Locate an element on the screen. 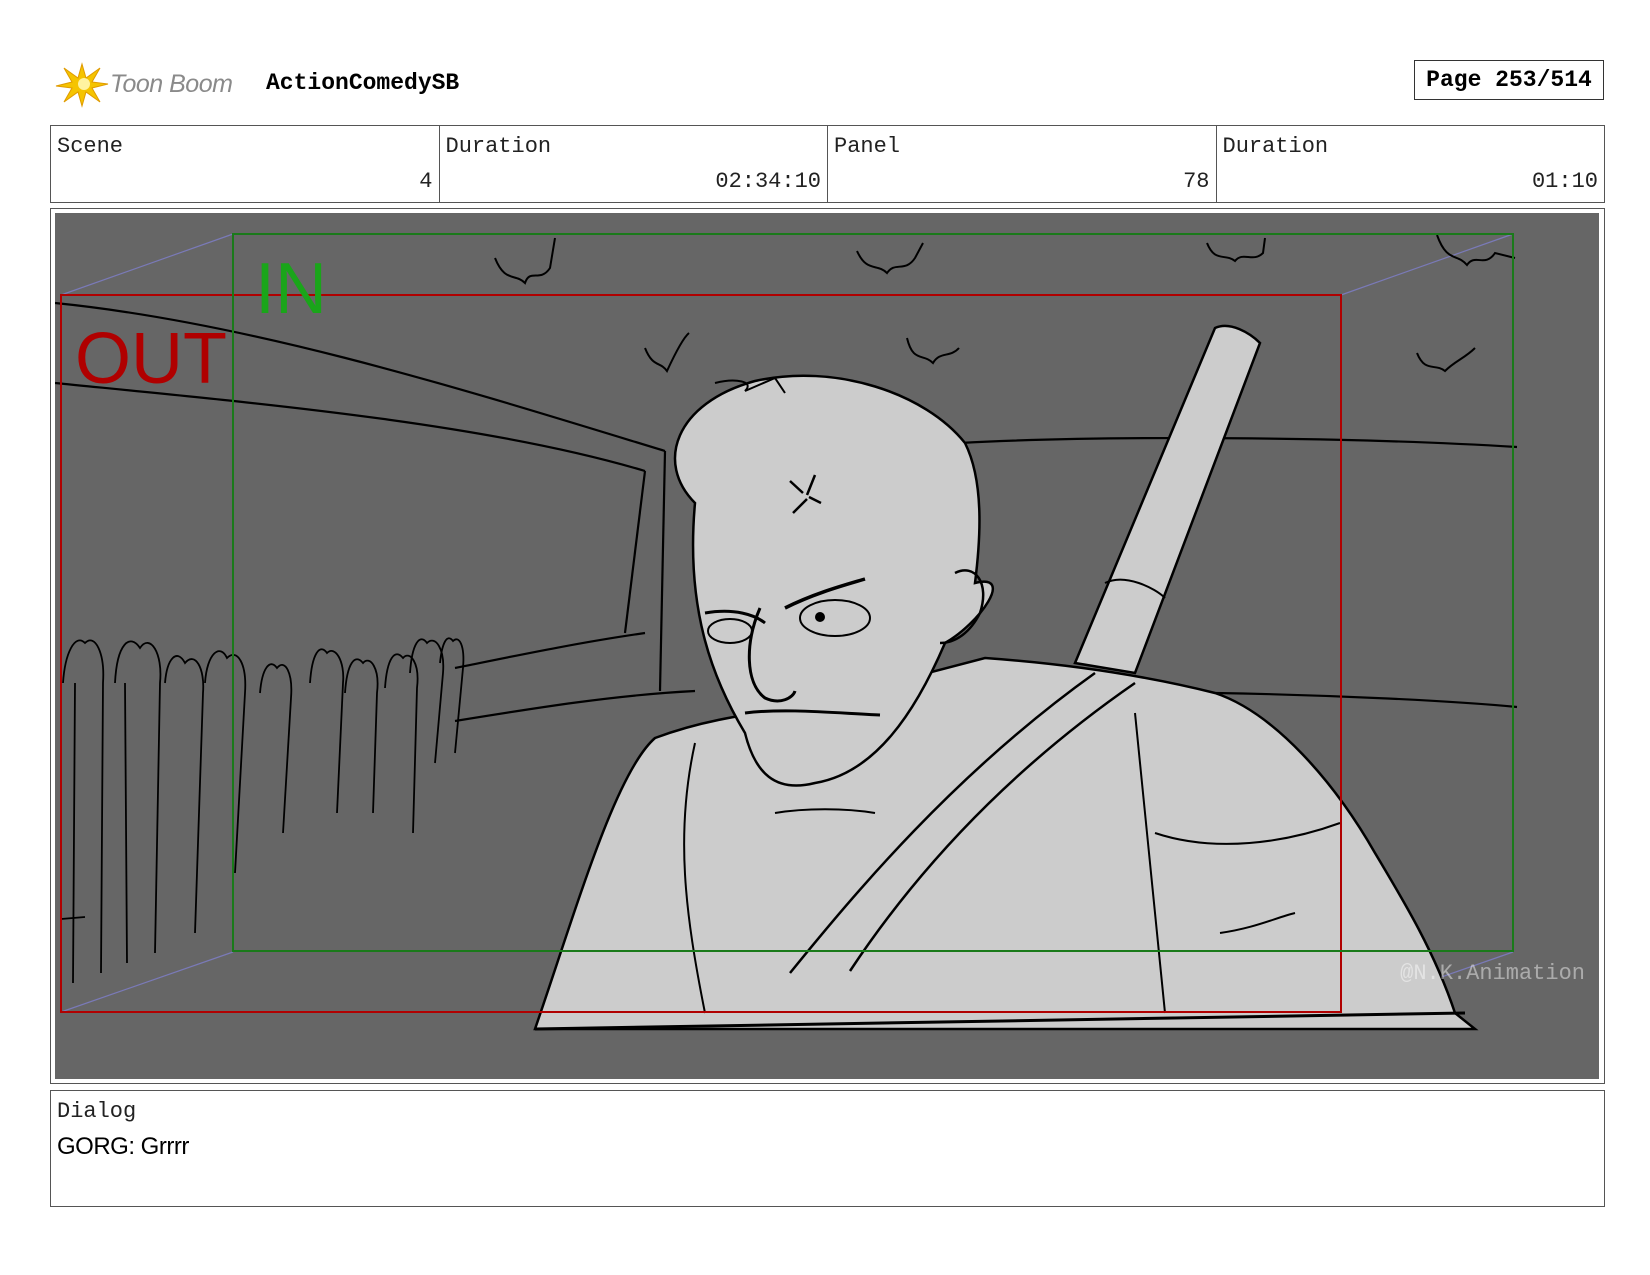 The height and width of the screenshot is (1275, 1650). watermark: @N.K.Animation is located at coordinates (1492, 973).